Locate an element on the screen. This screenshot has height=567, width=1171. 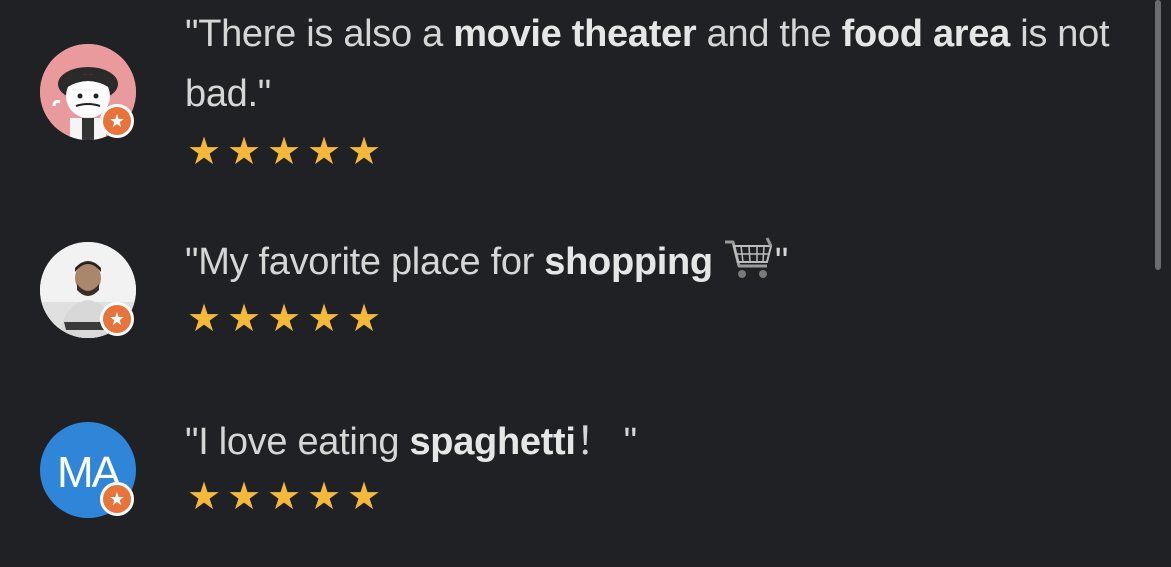
shopping-cart-icon is located at coordinates (749, 268).